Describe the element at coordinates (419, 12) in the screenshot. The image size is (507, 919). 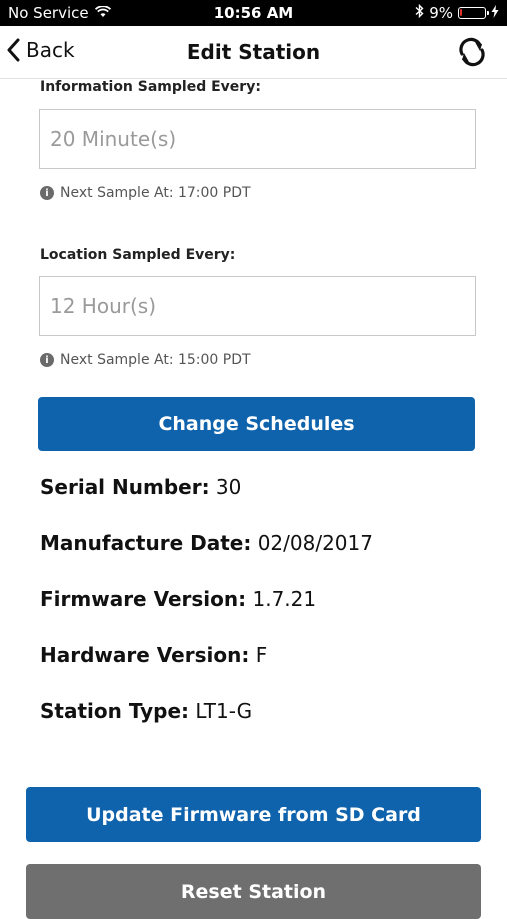
I see `bluetooth-icon` at that location.